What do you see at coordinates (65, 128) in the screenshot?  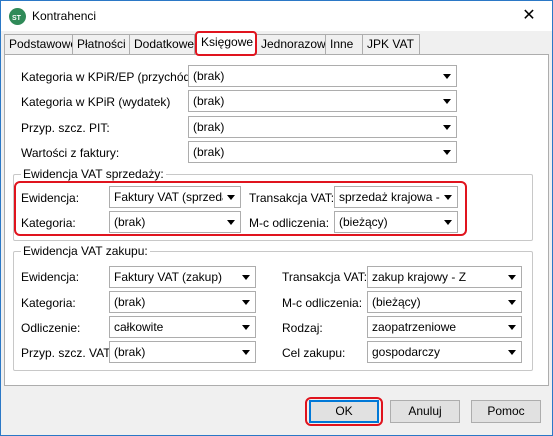 I see `przyp-szcz-pit-label: Przyp. szcz. PIT:` at bounding box center [65, 128].